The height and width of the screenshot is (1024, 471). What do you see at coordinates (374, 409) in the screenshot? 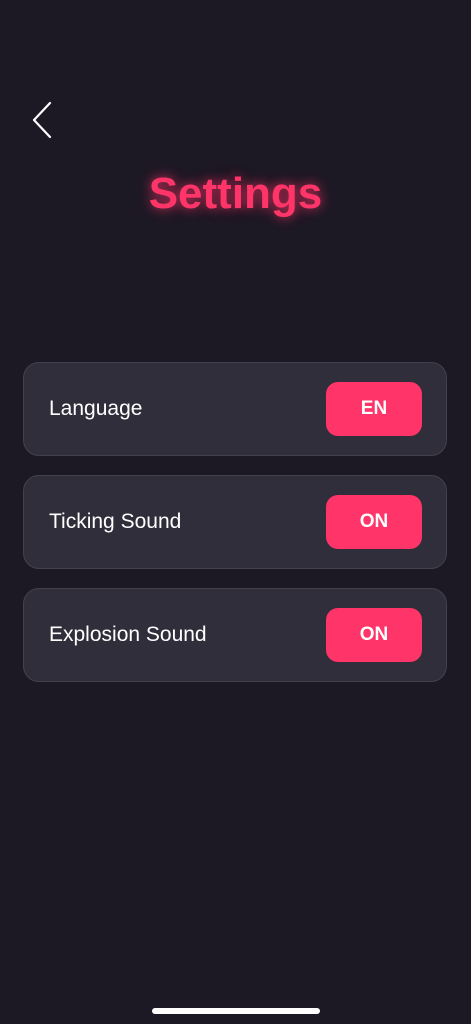
I see `language-button: EN` at bounding box center [374, 409].